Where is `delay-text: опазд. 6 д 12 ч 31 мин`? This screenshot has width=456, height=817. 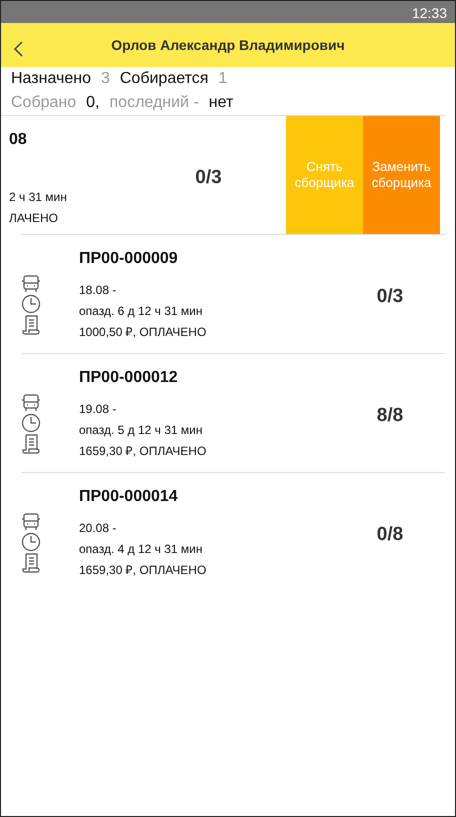
delay-text: опазд. 6 д 12 ч 31 мин is located at coordinates (141, 311).